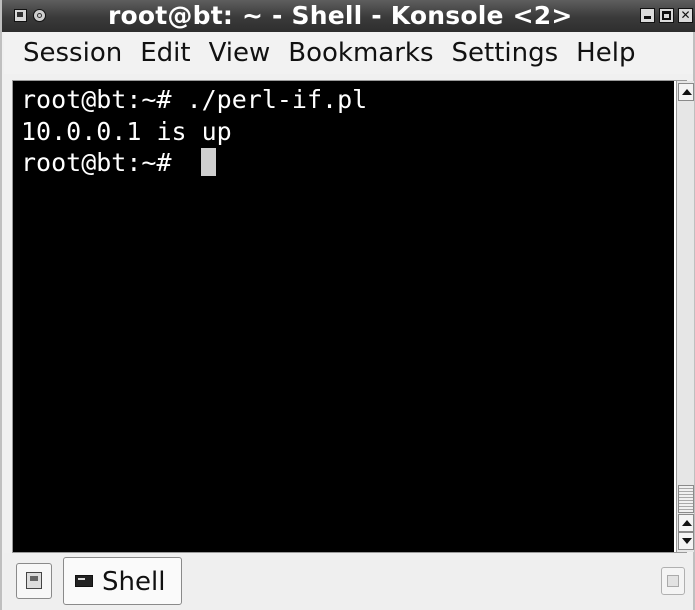 The height and width of the screenshot is (610, 695). Describe the element at coordinates (340, 15) in the screenshot. I see `window-title: root@bt: ~ - Shell - Konsole <2>` at that location.